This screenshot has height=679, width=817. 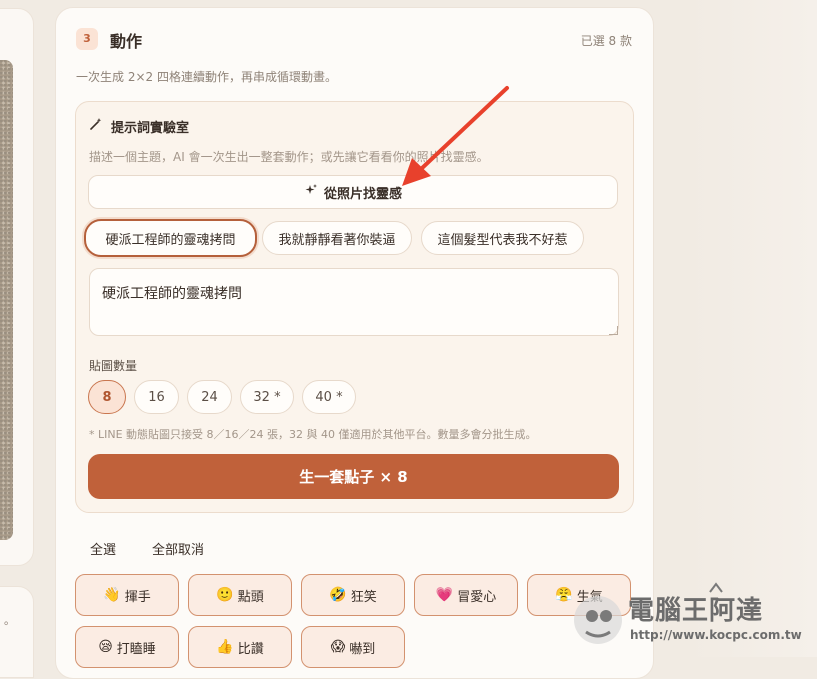 I want to click on action-chip-thumbs-up: 👍 比讚, so click(x=240, y=647).